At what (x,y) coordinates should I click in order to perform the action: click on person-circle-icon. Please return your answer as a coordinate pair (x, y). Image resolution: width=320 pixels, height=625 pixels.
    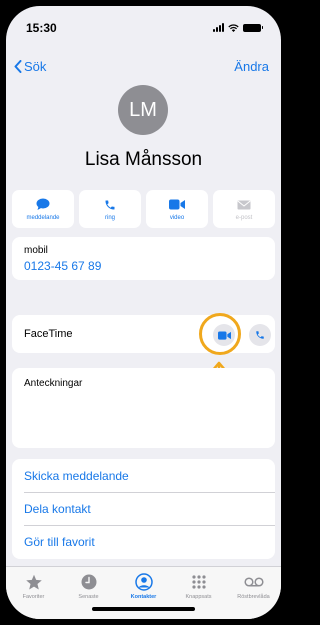
    Looking at the image, I should click on (143, 582).